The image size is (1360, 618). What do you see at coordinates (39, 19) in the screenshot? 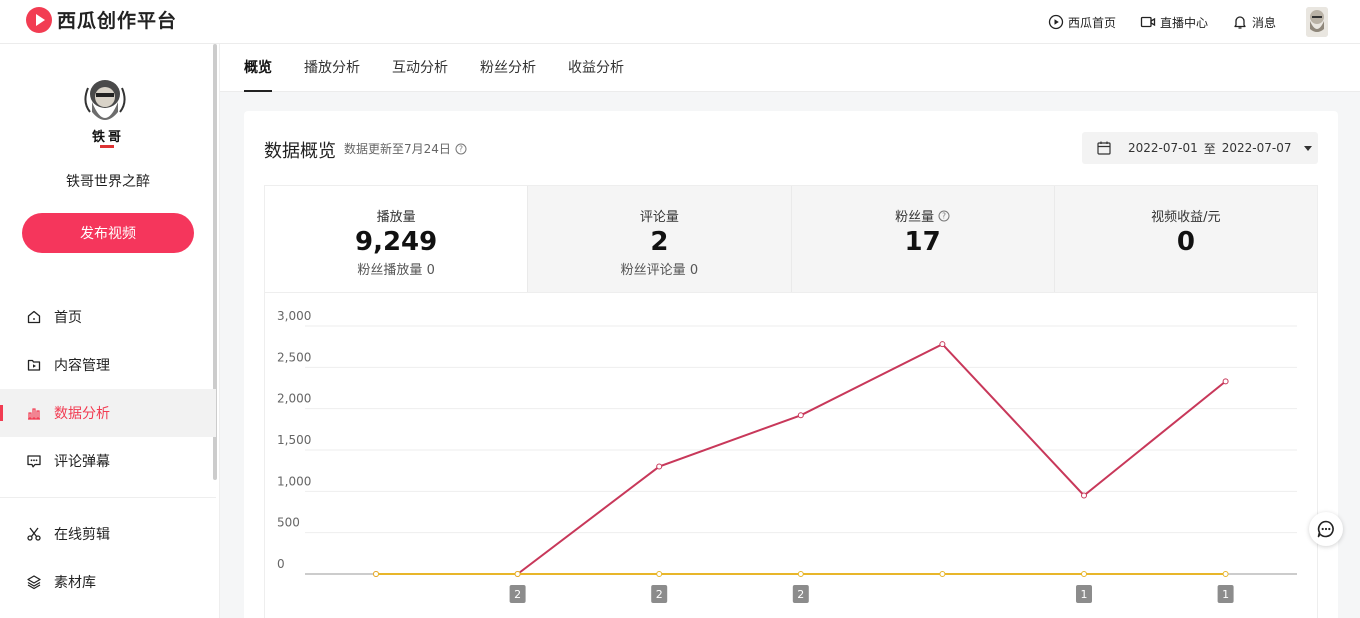
I see `logo-icon` at bounding box center [39, 19].